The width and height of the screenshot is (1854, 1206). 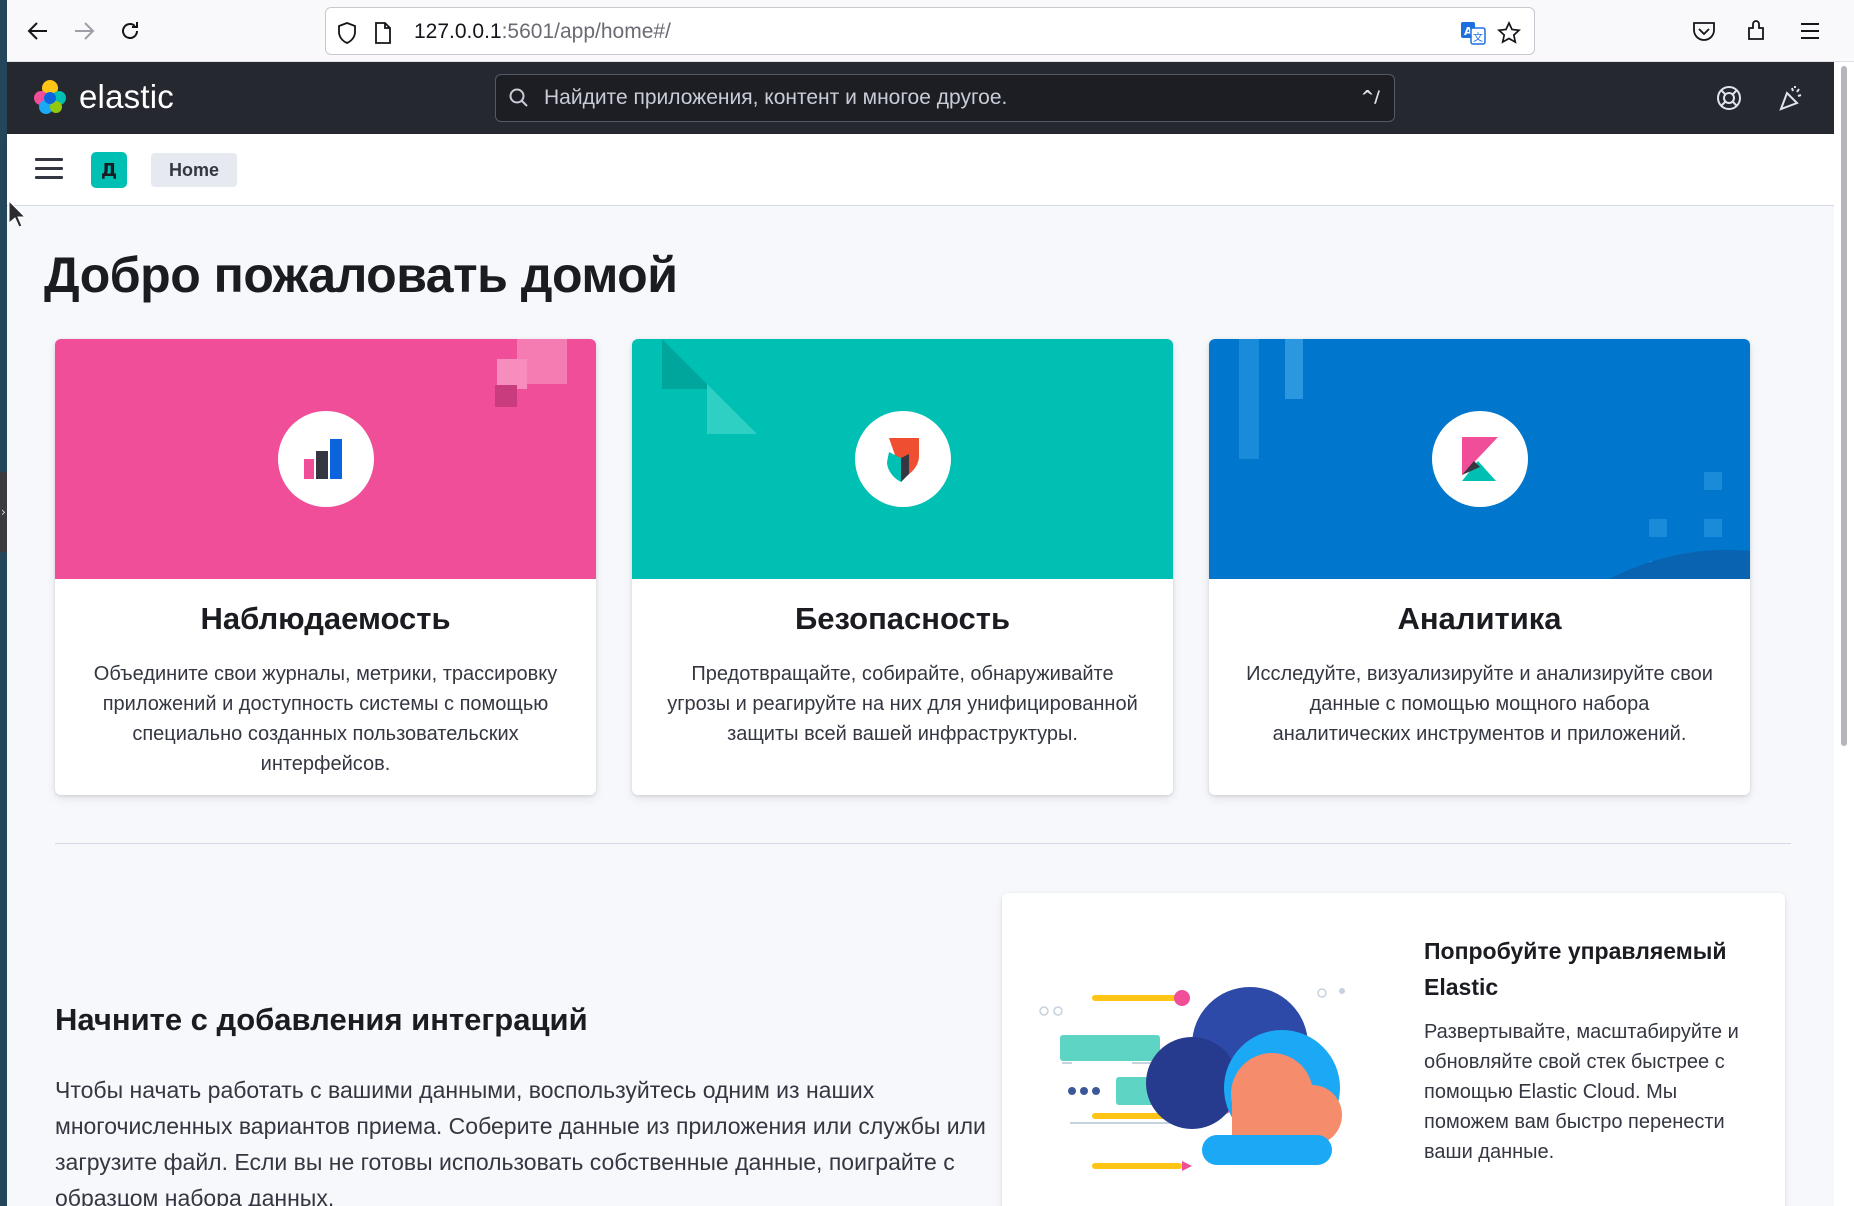 I want to click on cloud-title: Попробуйте управляемый Elastic, so click(x=1575, y=969).